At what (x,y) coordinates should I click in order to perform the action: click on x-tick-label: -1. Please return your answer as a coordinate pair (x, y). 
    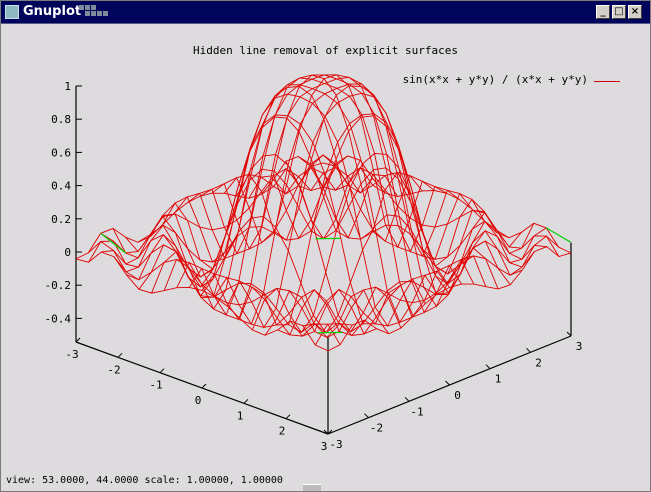
    Looking at the image, I should click on (155, 385).